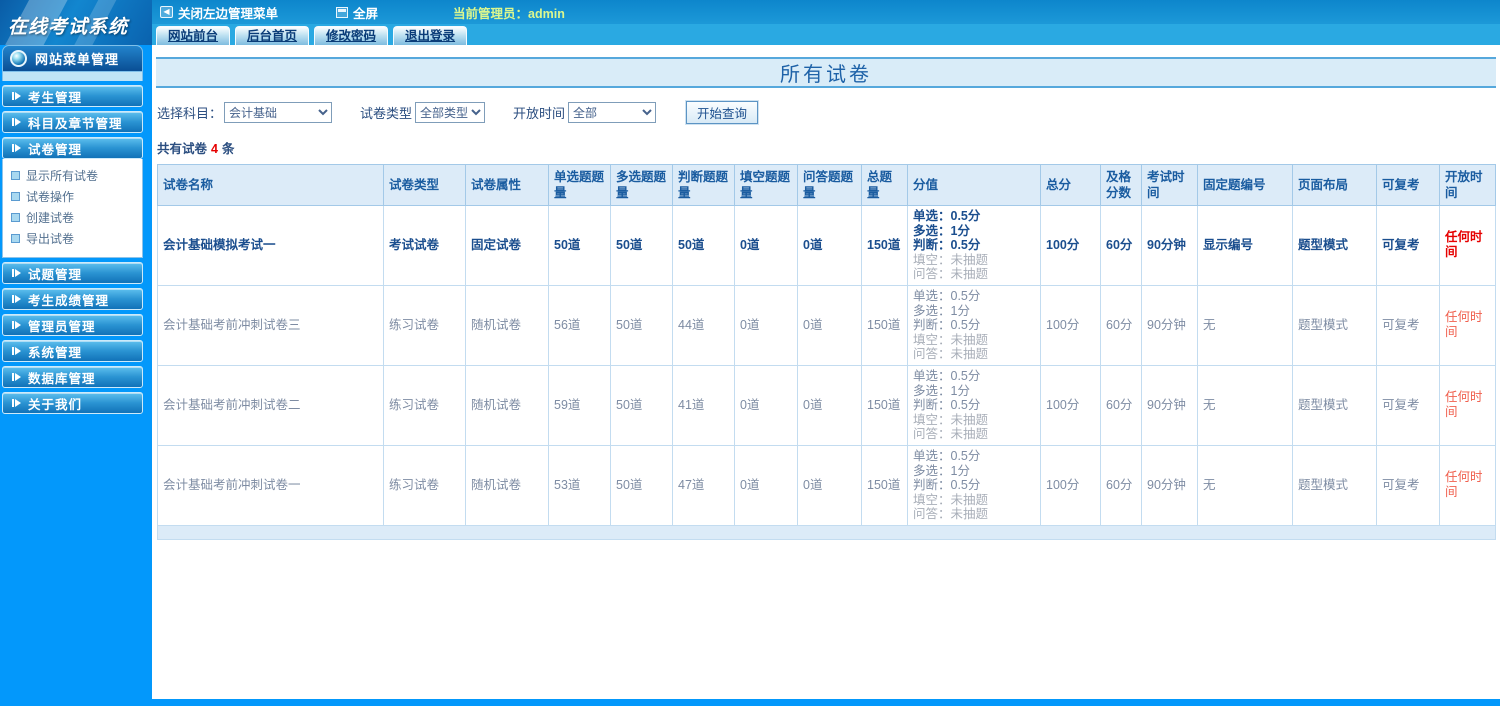  Describe the element at coordinates (193, 35) in the screenshot. I see `tab-site-front: 网站前台` at that location.